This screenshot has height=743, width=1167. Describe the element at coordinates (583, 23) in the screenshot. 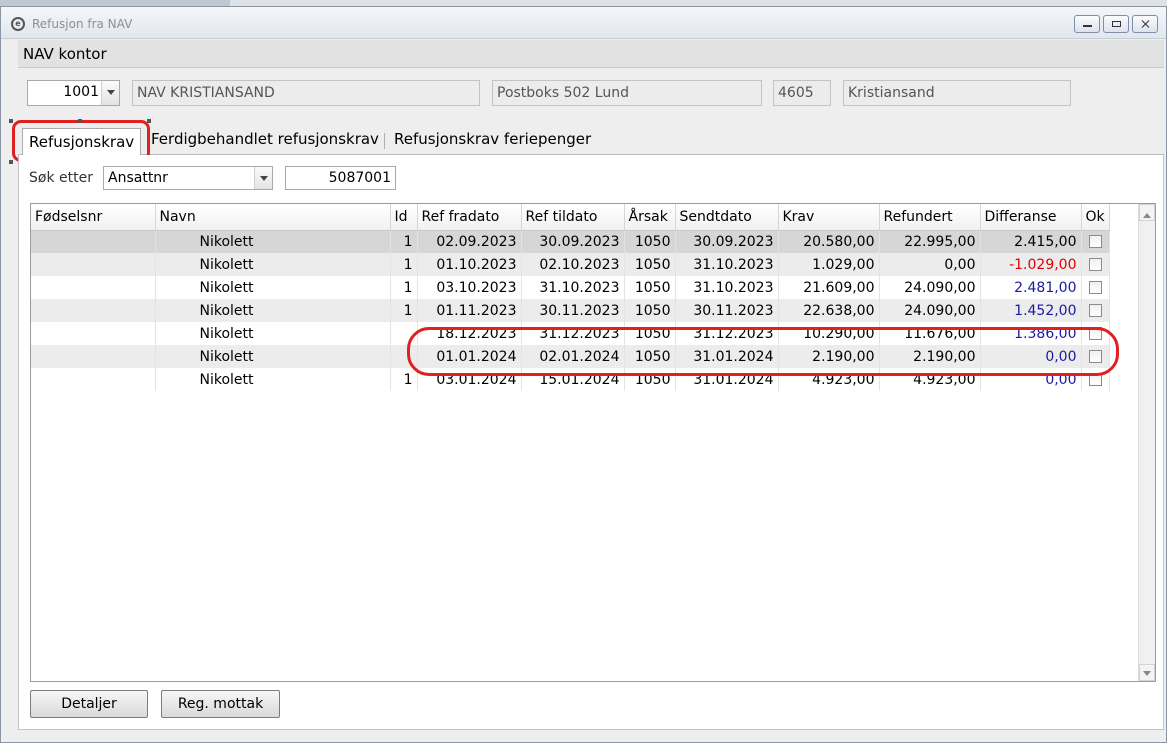

I see `title-bar: e Refusjon fra NAV` at that location.